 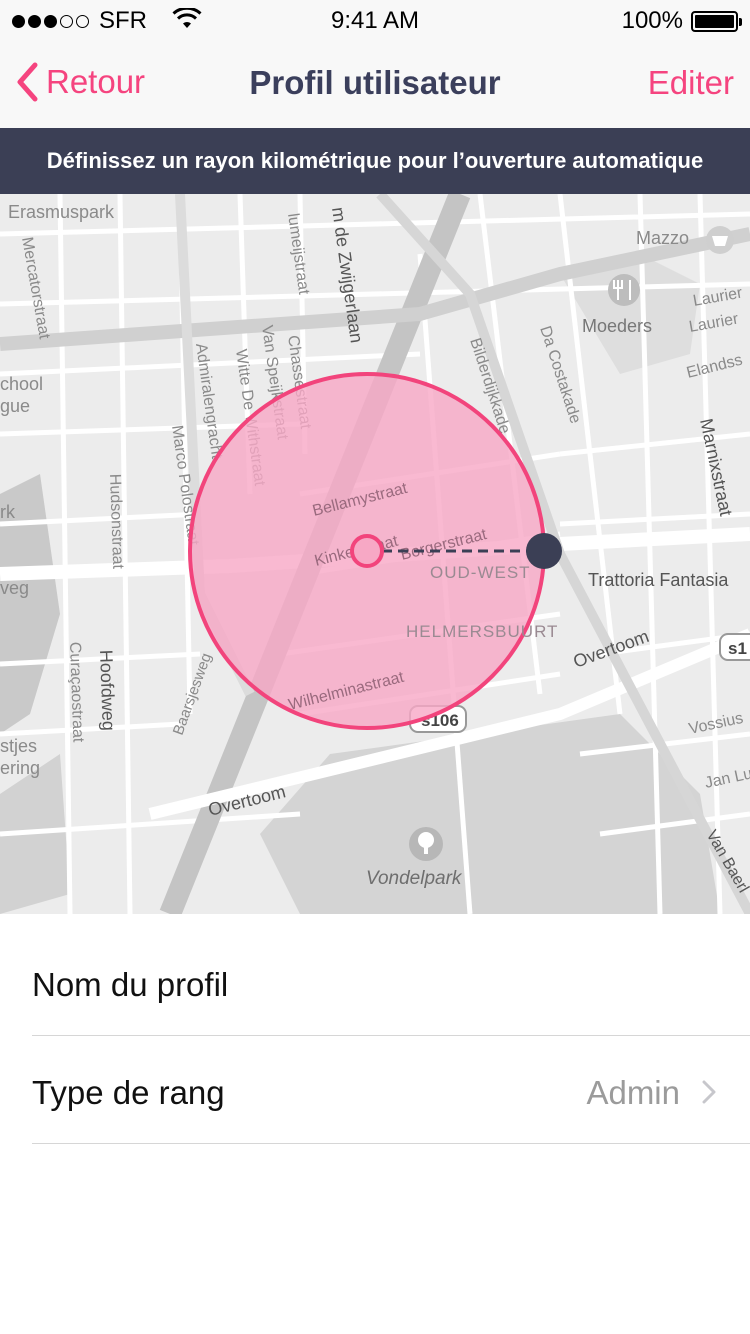 I want to click on map-label: Hudsonstraat, so click(x=116, y=522).